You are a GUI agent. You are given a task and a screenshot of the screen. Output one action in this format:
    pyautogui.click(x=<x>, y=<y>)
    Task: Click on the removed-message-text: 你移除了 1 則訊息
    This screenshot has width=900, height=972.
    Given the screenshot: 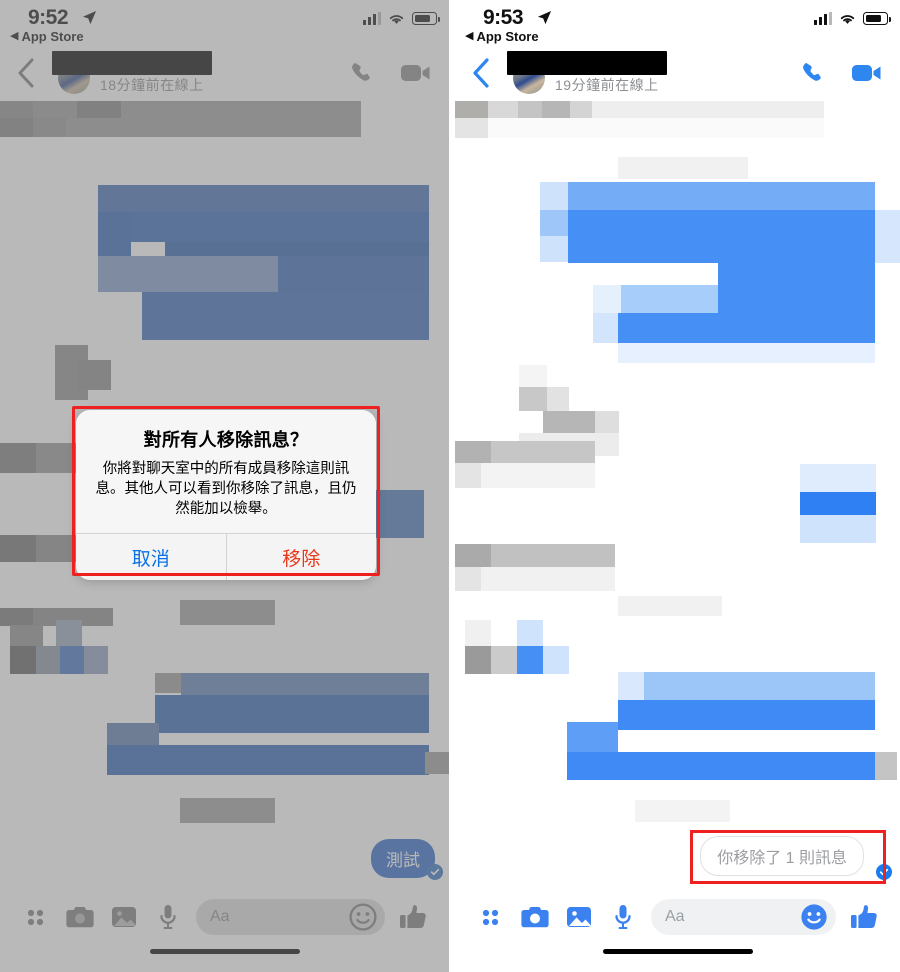 What is the action you would take?
    pyautogui.click(x=782, y=858)
    